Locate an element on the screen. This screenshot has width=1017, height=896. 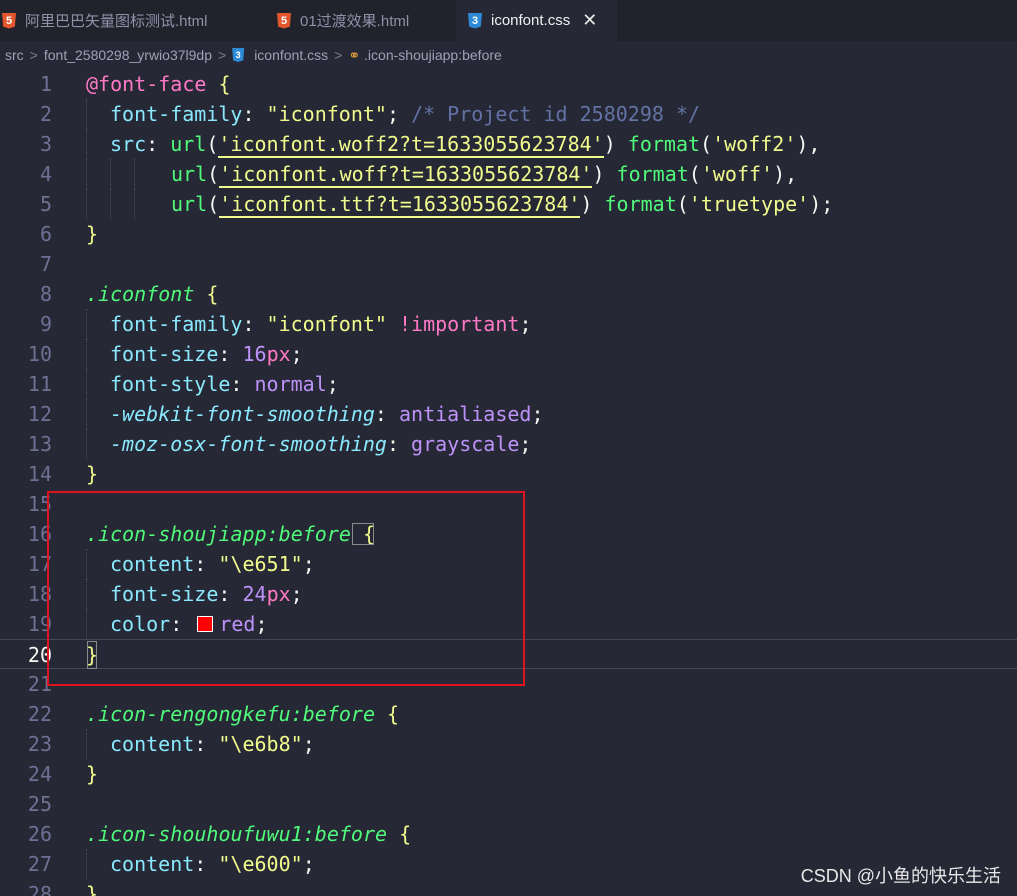
tab-html-vector-test: 5 阿里巴巴矢量图标测试.html is located at coordinates (129, 20).